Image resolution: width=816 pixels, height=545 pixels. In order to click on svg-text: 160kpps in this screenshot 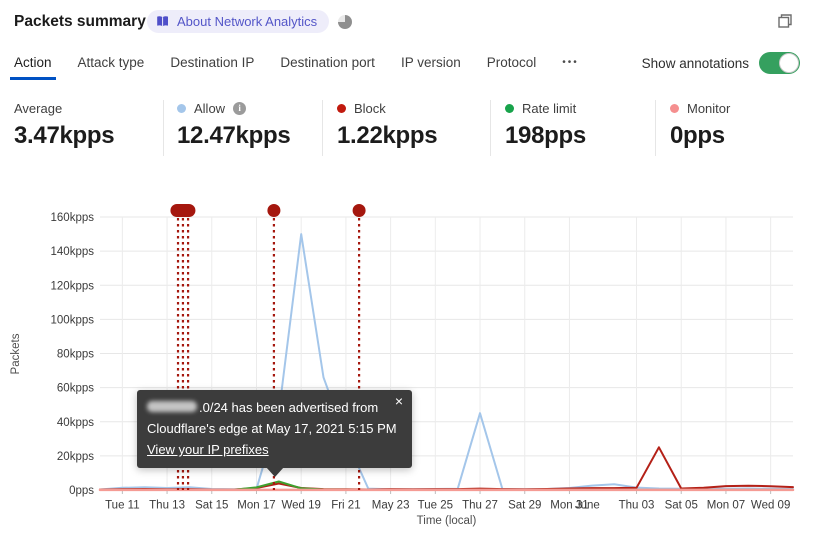, I will do `click(73, 218)`.